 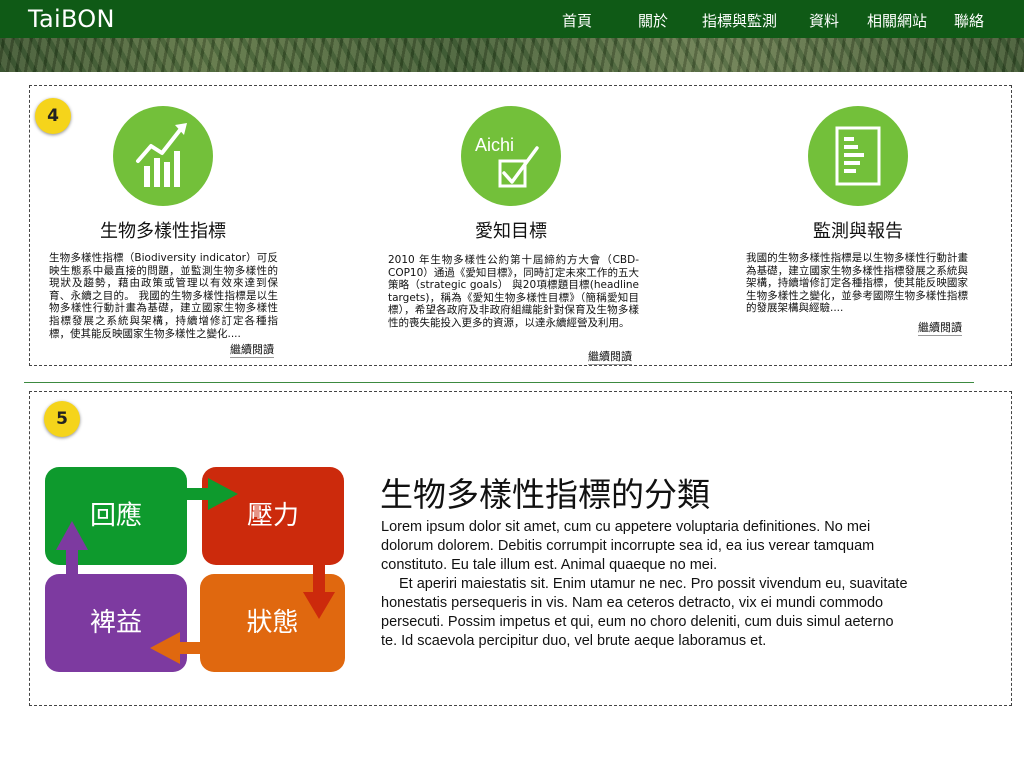 I want to click on main-nav: 首頁 關於 指標與監測 資料 相關網站 聯絡, so click(x=512, y=20).